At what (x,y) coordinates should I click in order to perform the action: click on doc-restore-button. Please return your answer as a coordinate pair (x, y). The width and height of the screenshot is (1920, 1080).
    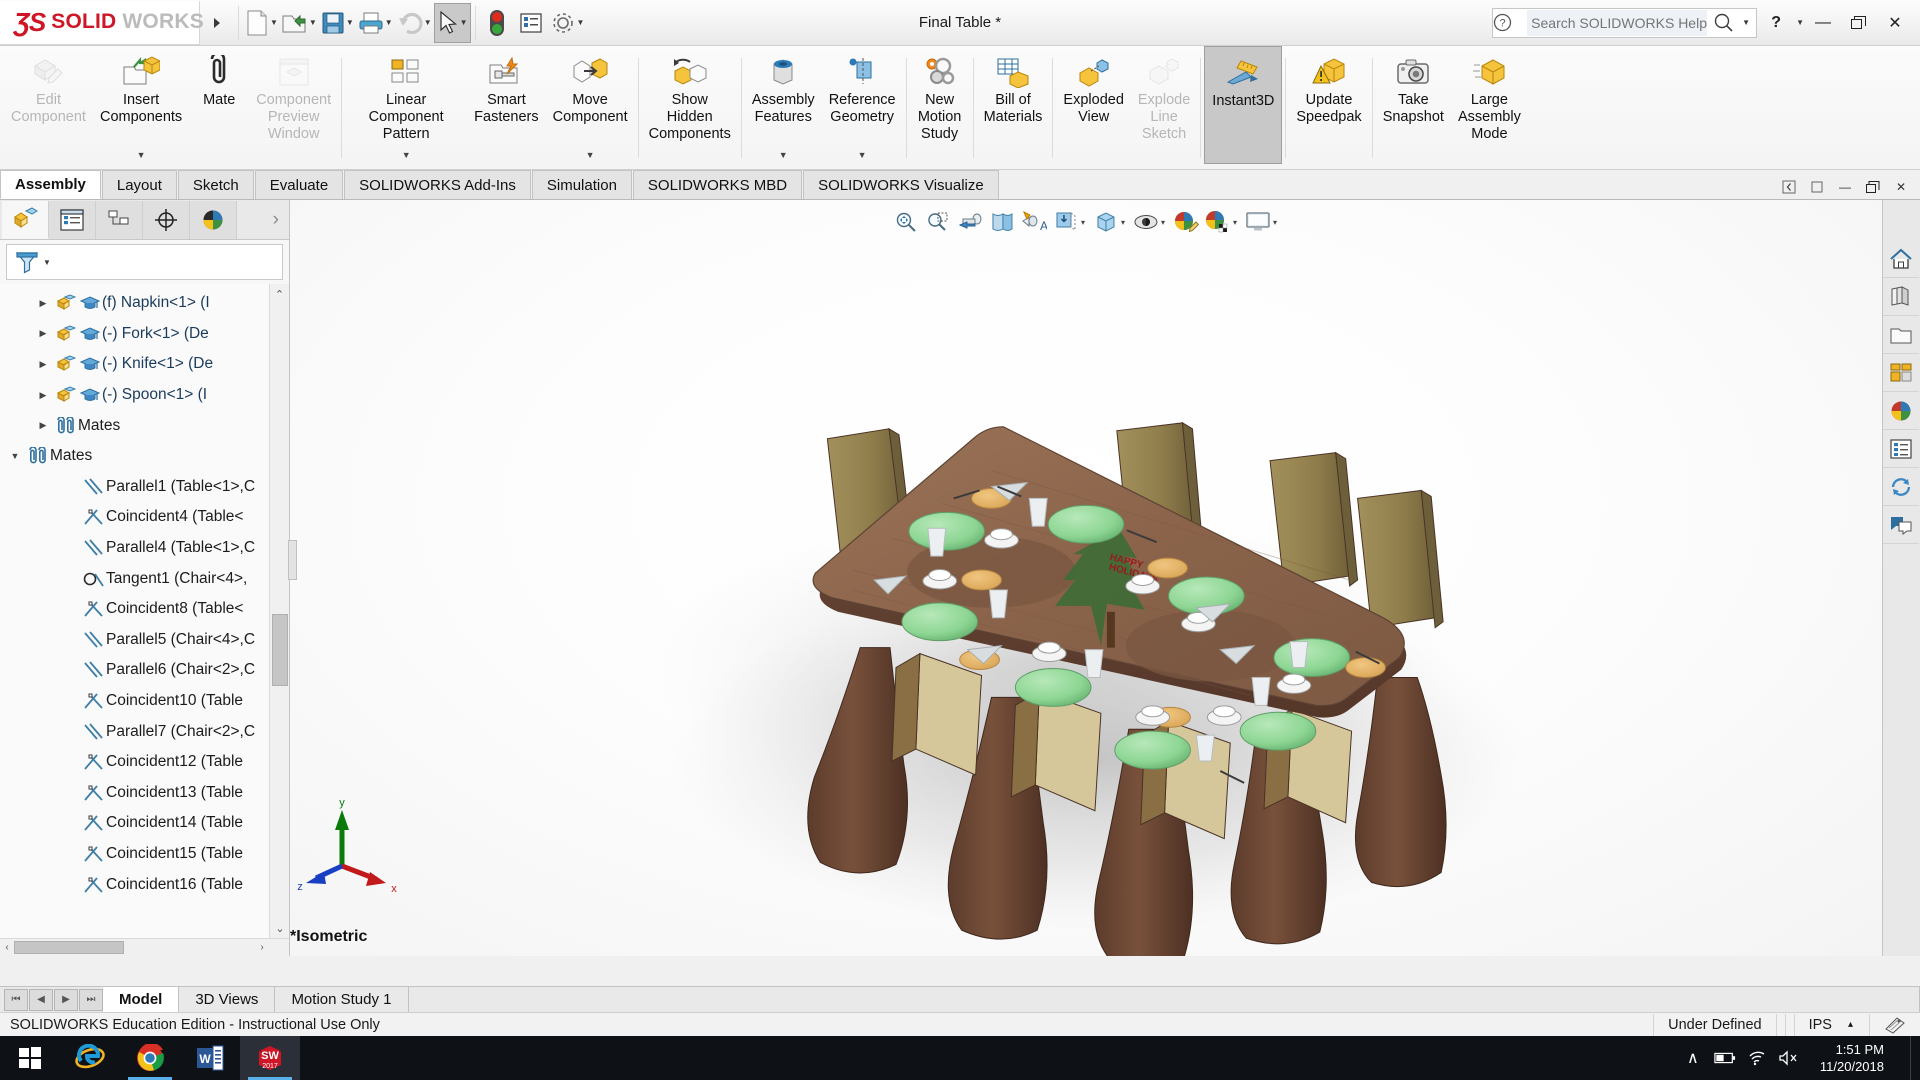
    Looking at the image, I should click on (1873, 187).